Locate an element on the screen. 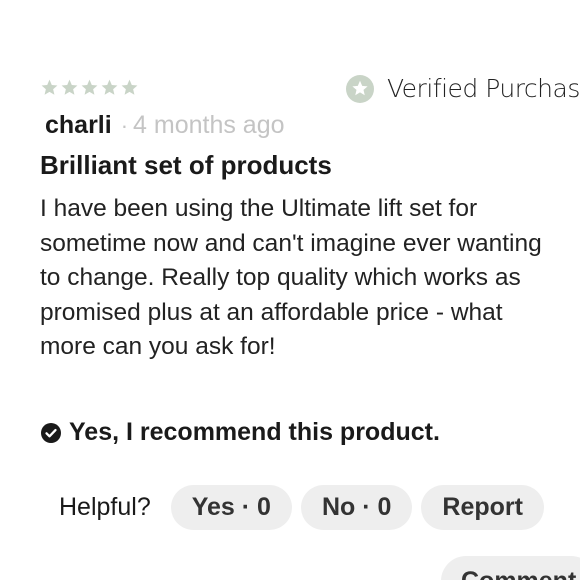  helpful-label: Helpful? is located at coordinates (105, 507).